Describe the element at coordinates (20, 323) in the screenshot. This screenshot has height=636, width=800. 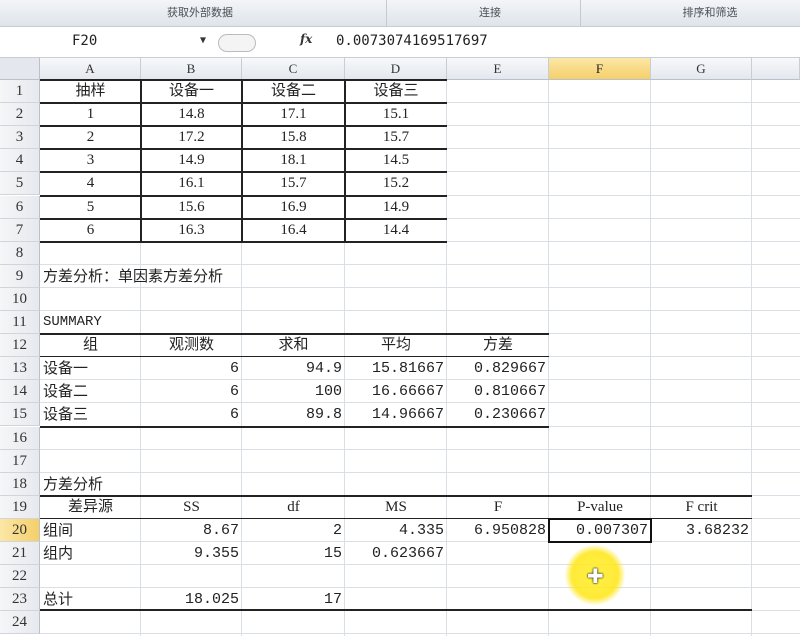
I see `row-header-11: 11` at that location.